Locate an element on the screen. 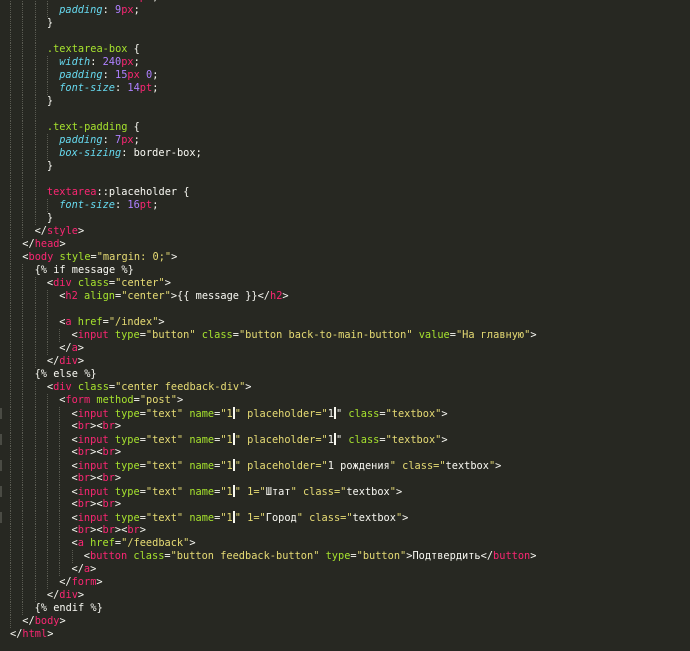 The height and width of the screenshot is (651, 690). code-line-text: <h2 align="center">{{ message }}</h2> is located at coordinates (174, 296).